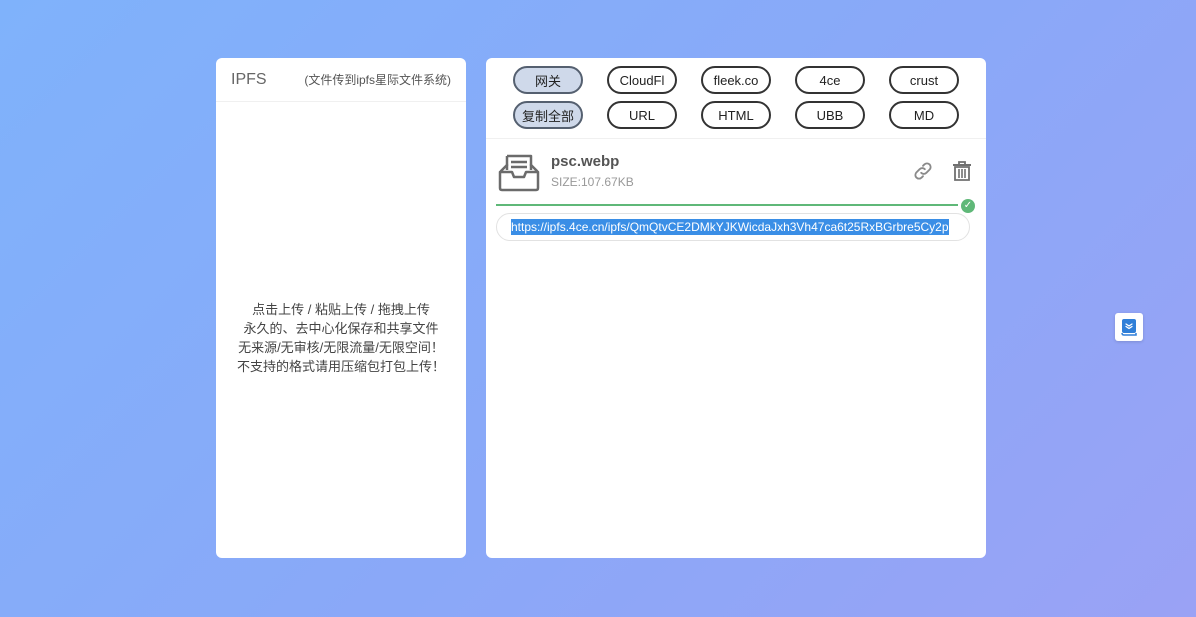 The width and height of the screenshot is (1196, 617). What do you see at coordinates (968, 206) in the screenshot?
I see `check-circle-icon: ✓` at bounding box center [968, 206].